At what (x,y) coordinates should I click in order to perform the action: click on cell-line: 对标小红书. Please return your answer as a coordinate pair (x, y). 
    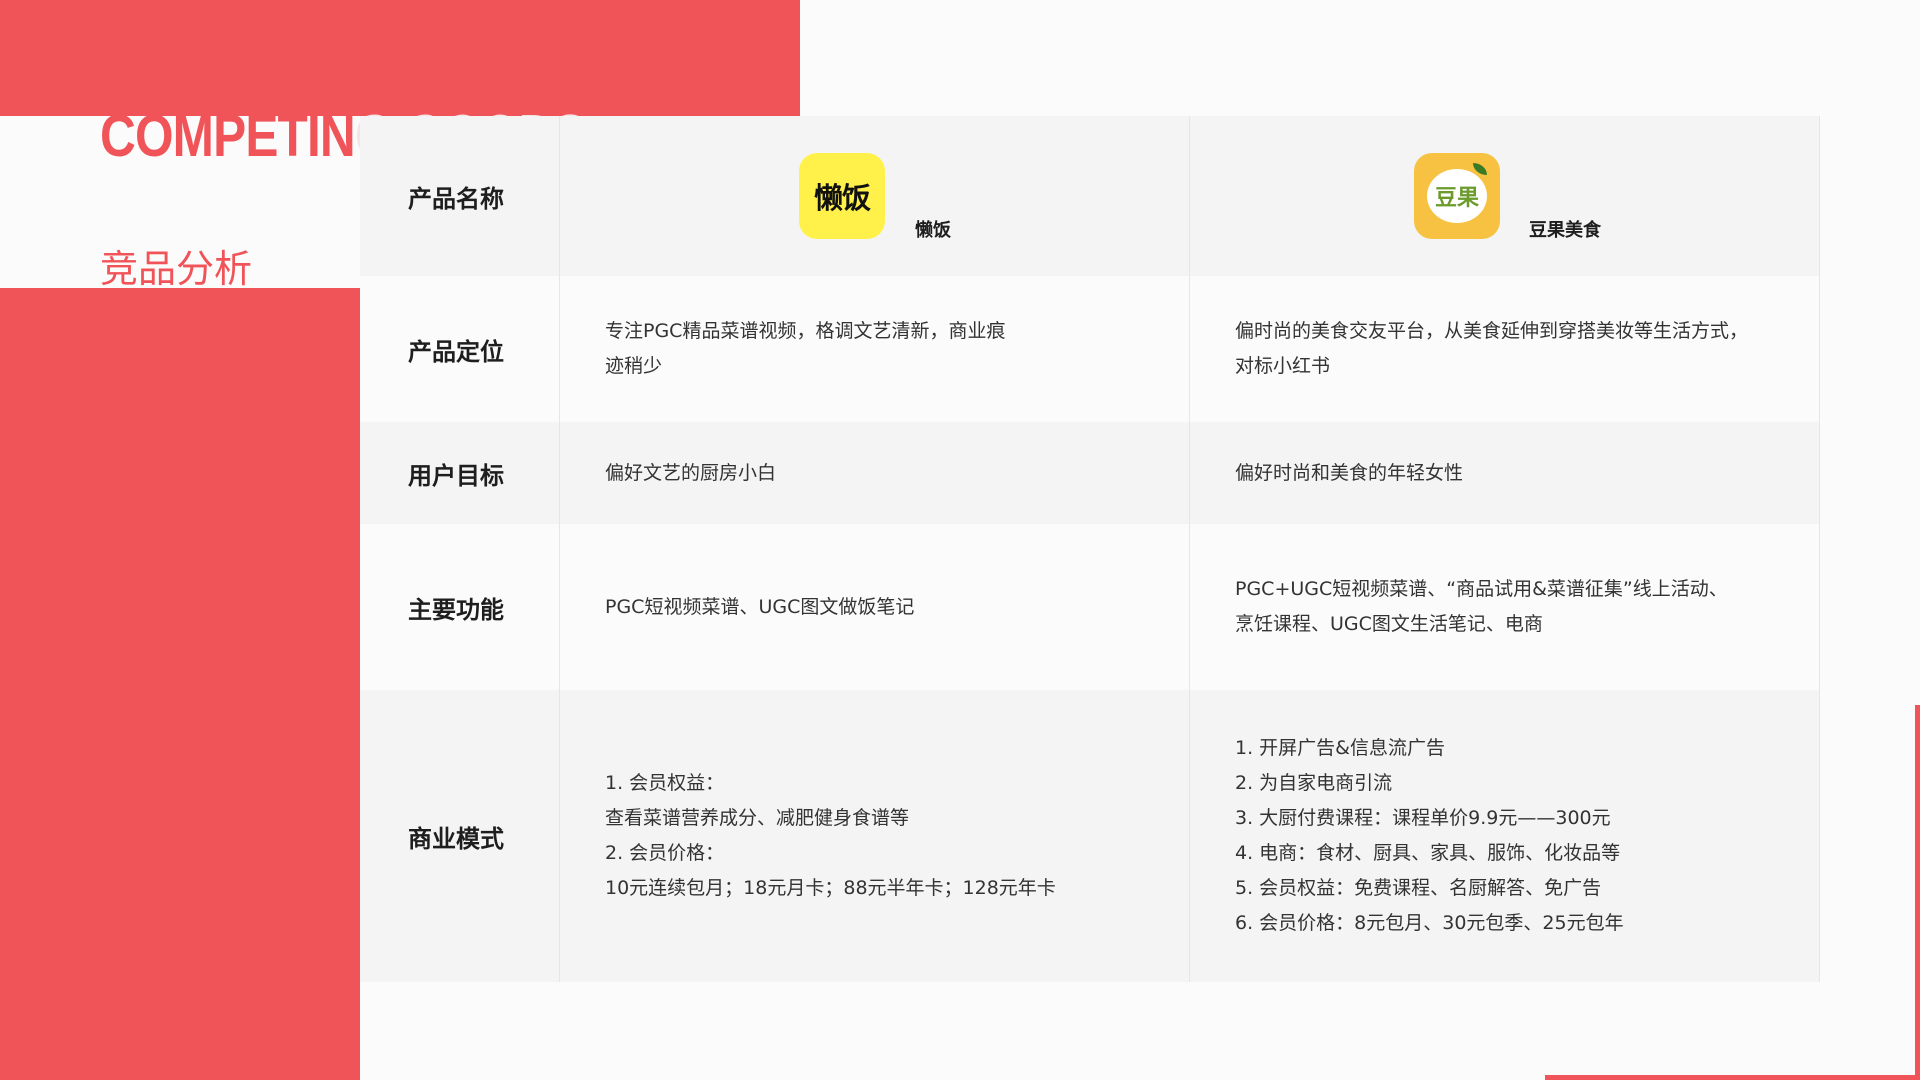
    Looking at the image, I should click on (1283, 366).